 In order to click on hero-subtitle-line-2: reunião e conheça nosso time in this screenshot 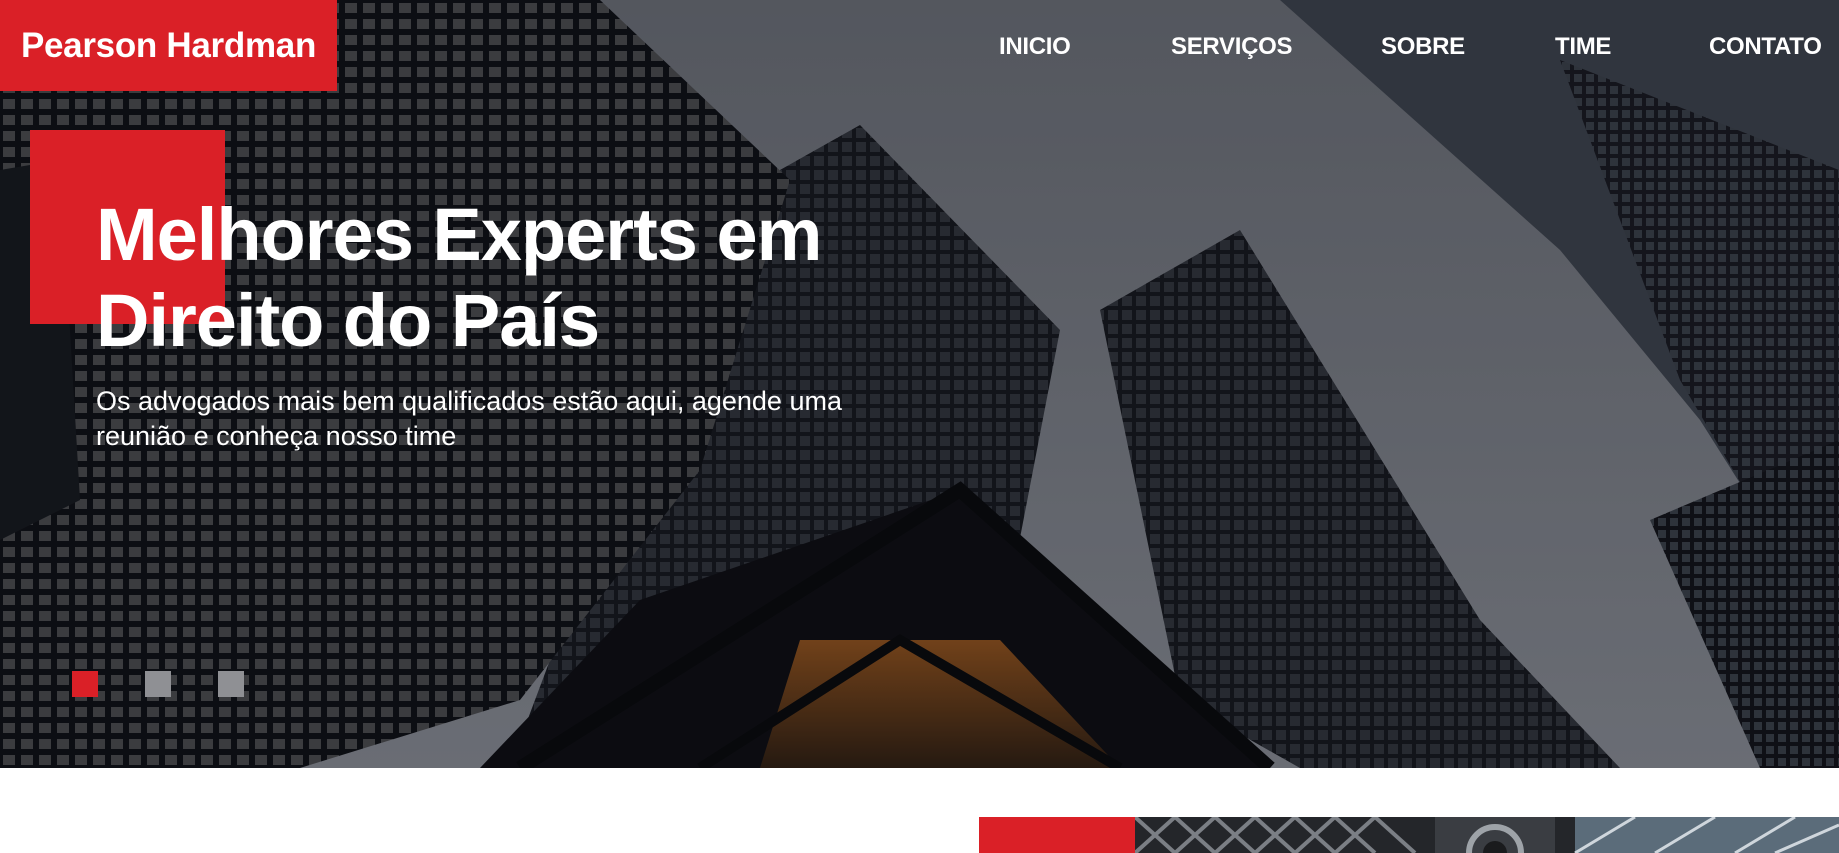, I will do `click(276, 436)`.